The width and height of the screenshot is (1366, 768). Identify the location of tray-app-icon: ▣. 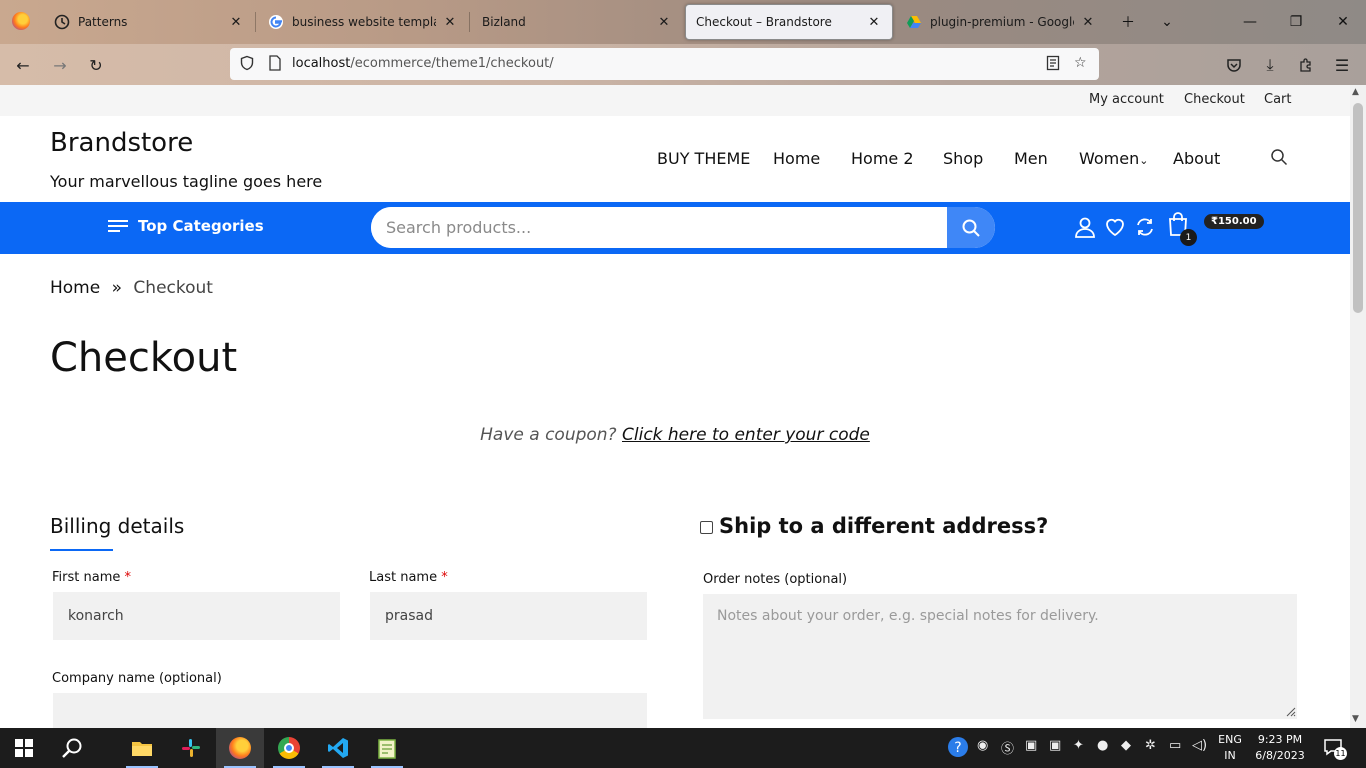
(1055, 745).